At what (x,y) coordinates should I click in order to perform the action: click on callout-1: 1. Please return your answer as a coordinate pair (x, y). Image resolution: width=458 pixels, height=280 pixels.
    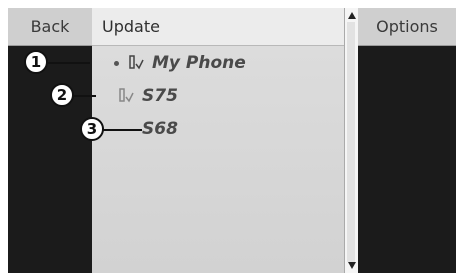
    Looking at the image, I should click on (36, 62).